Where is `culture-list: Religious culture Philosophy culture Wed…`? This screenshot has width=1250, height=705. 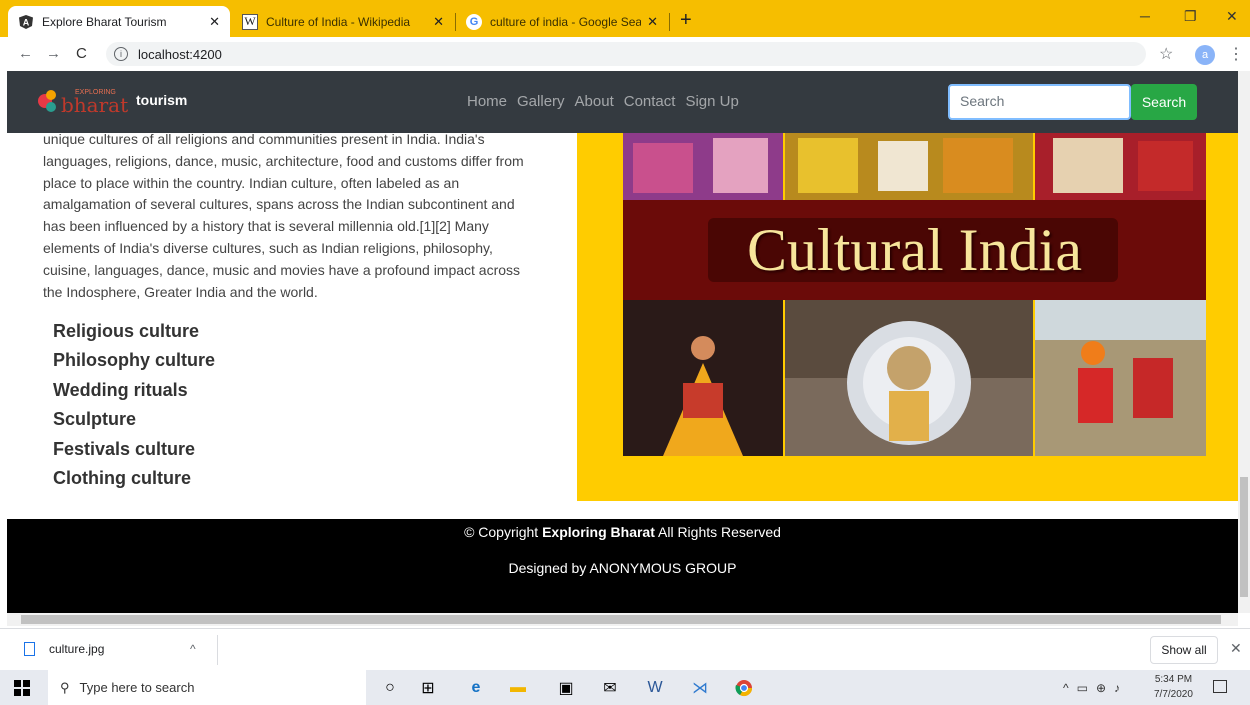
culture-list: Religious culture Philosophy culture Wed… is located at coordinates (134, 405).